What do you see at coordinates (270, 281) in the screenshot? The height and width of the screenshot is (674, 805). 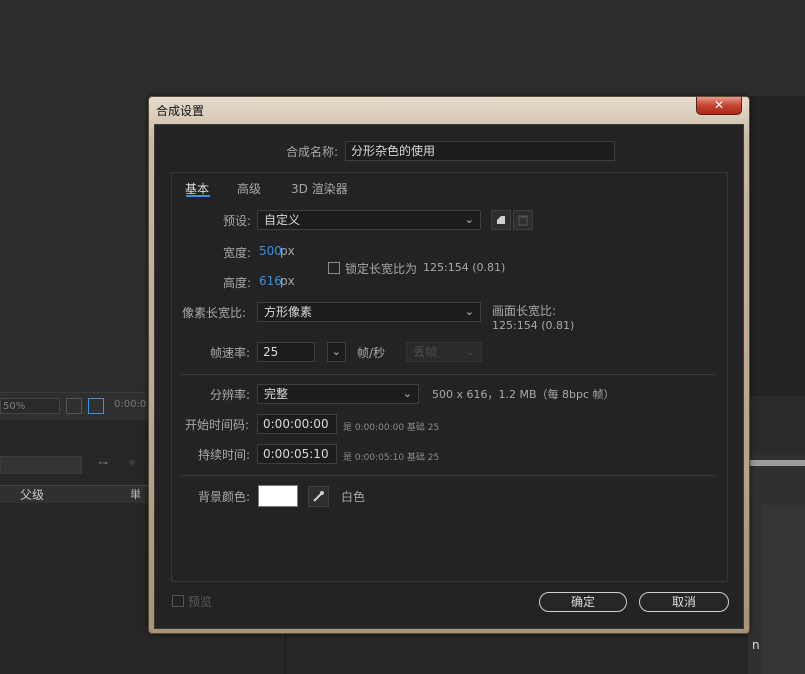 I see `height-value: 616` at bounding box center [270, 281].